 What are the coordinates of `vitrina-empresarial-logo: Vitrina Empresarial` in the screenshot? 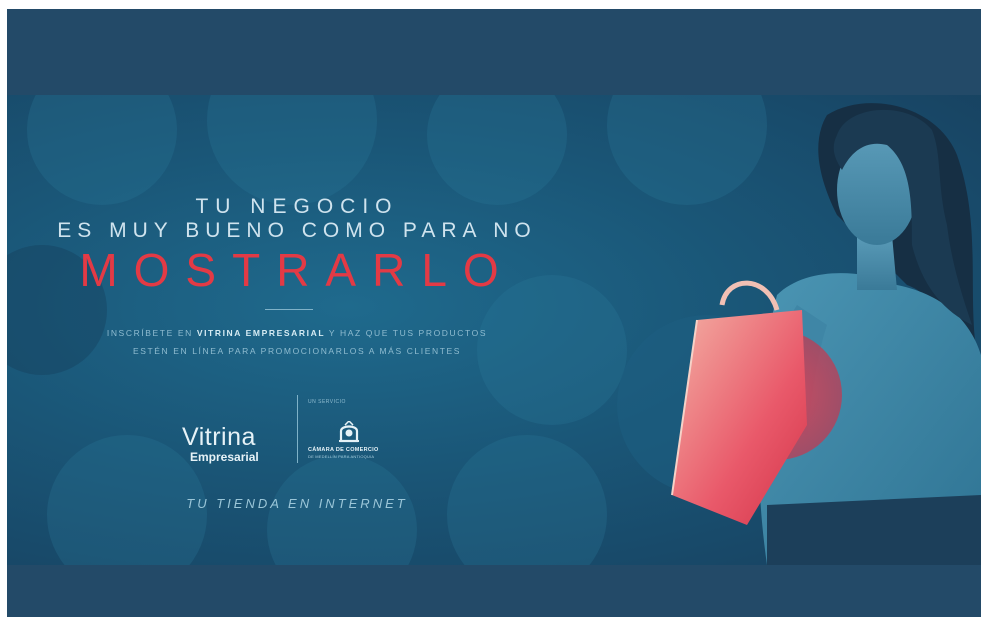 It's located at (220, 444).